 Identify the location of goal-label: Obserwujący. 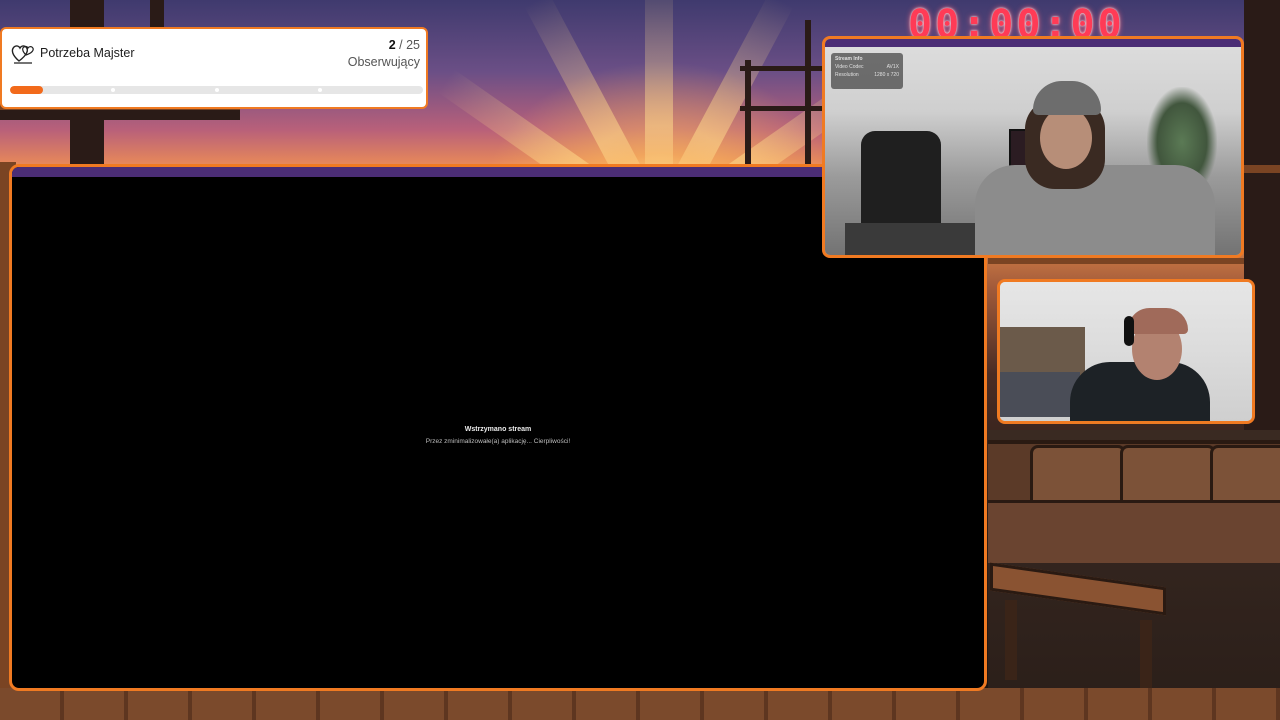
(383, 62).